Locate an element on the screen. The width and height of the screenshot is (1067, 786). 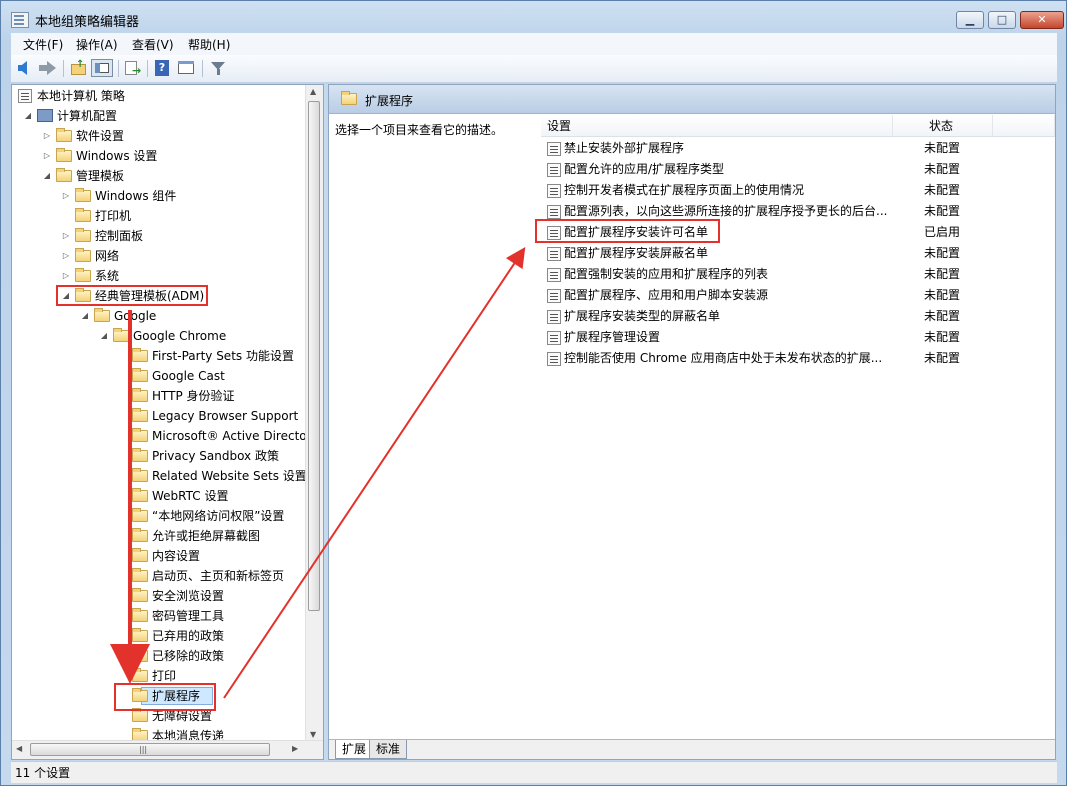
maximize-button: □ is located at coordinates (1002, 20).